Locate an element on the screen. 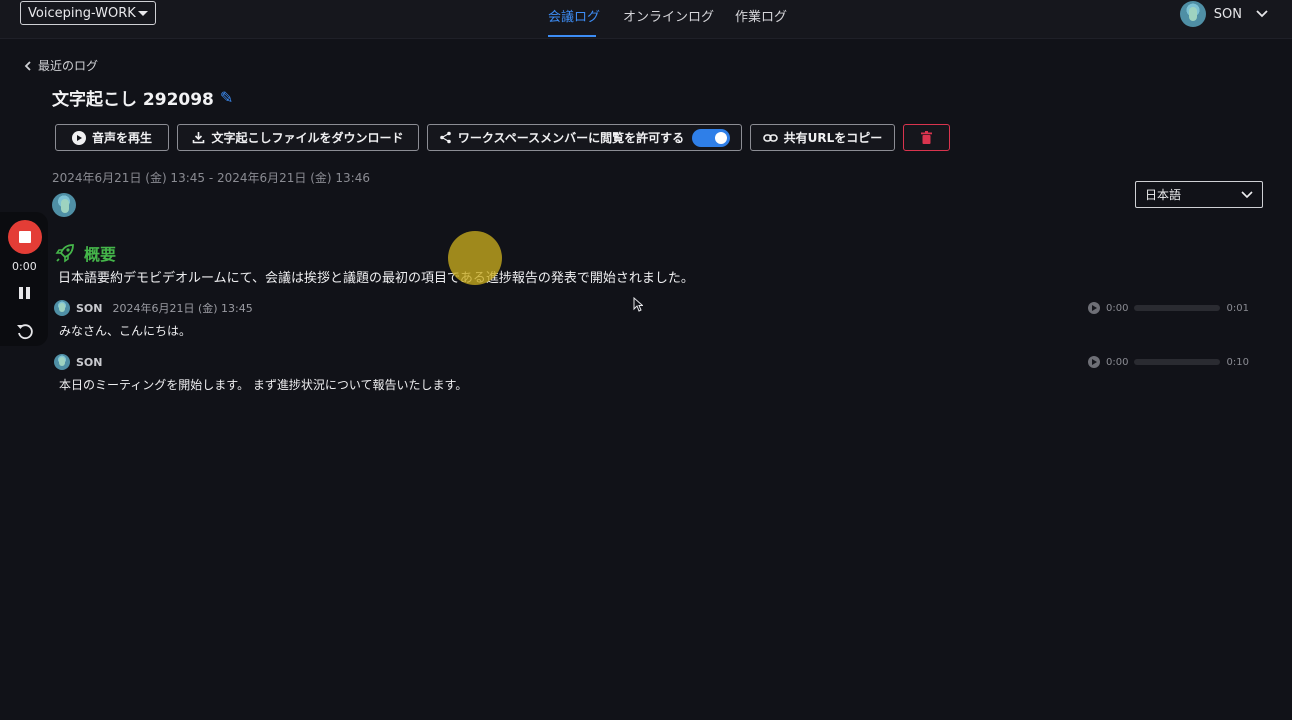 The image size is (1292, 720). play-circle-icon is located at coordinates (78, 137).